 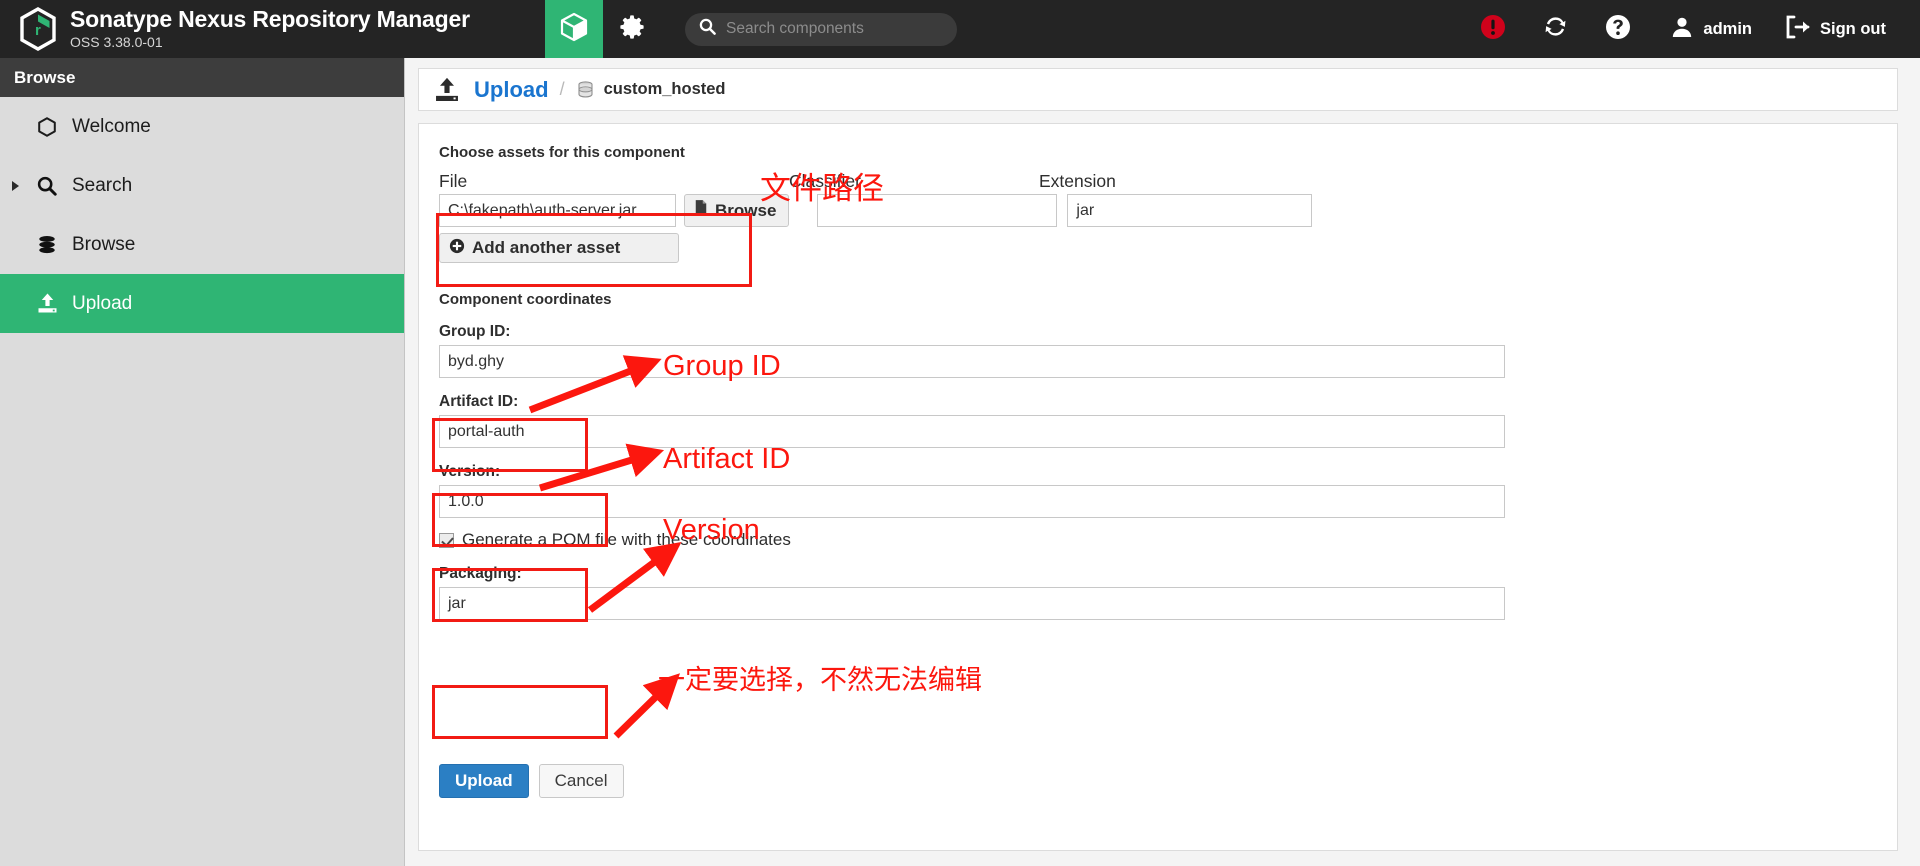 I want to click on sidebar-item-upload: Upload, so click(x=202, y=303).